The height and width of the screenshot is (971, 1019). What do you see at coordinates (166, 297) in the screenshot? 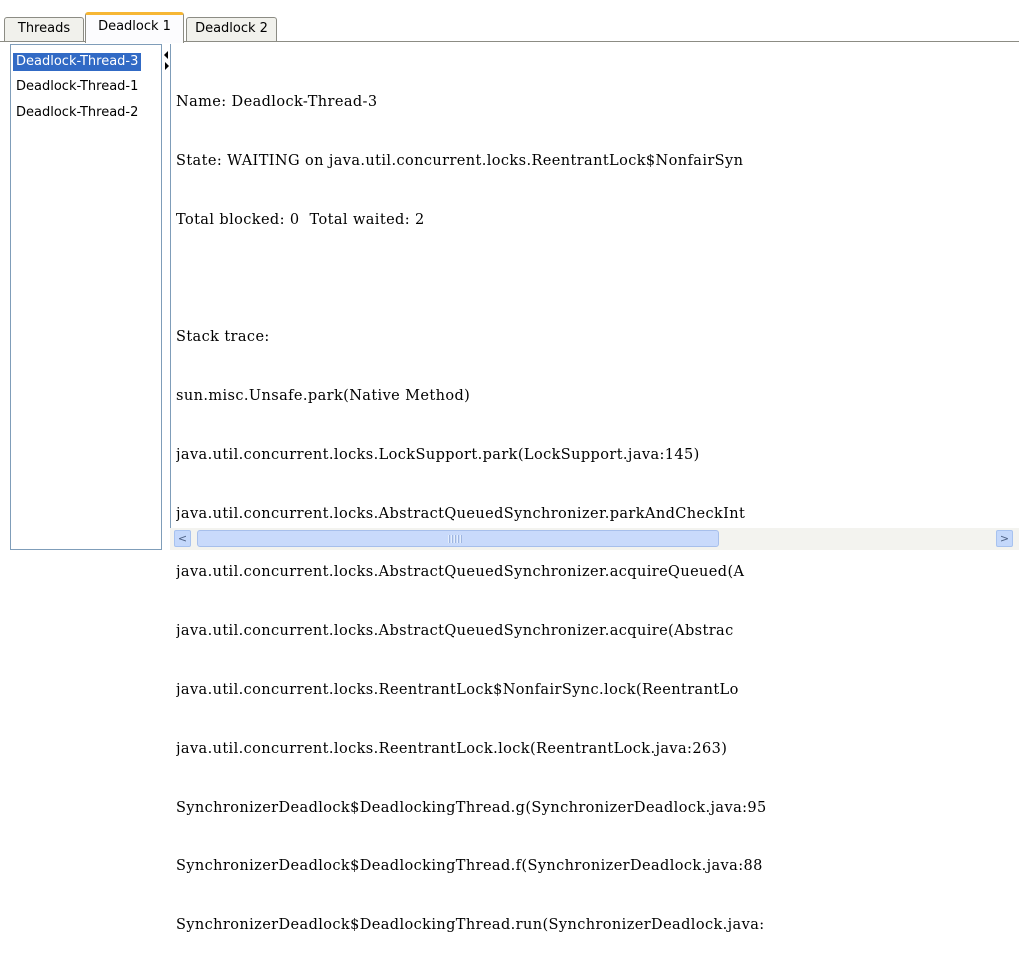
I see `splitter-handle` at bounding box center [166, 297].